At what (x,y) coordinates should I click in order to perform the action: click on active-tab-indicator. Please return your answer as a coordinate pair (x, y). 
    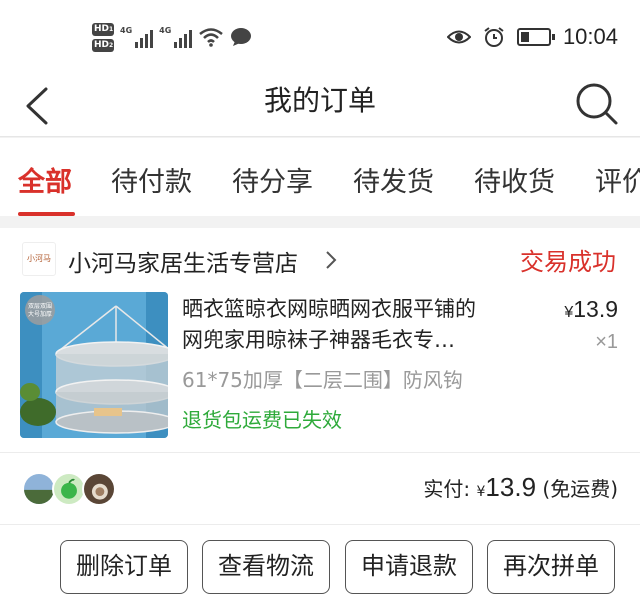
    Looking at the image, I should click on (46, 214).